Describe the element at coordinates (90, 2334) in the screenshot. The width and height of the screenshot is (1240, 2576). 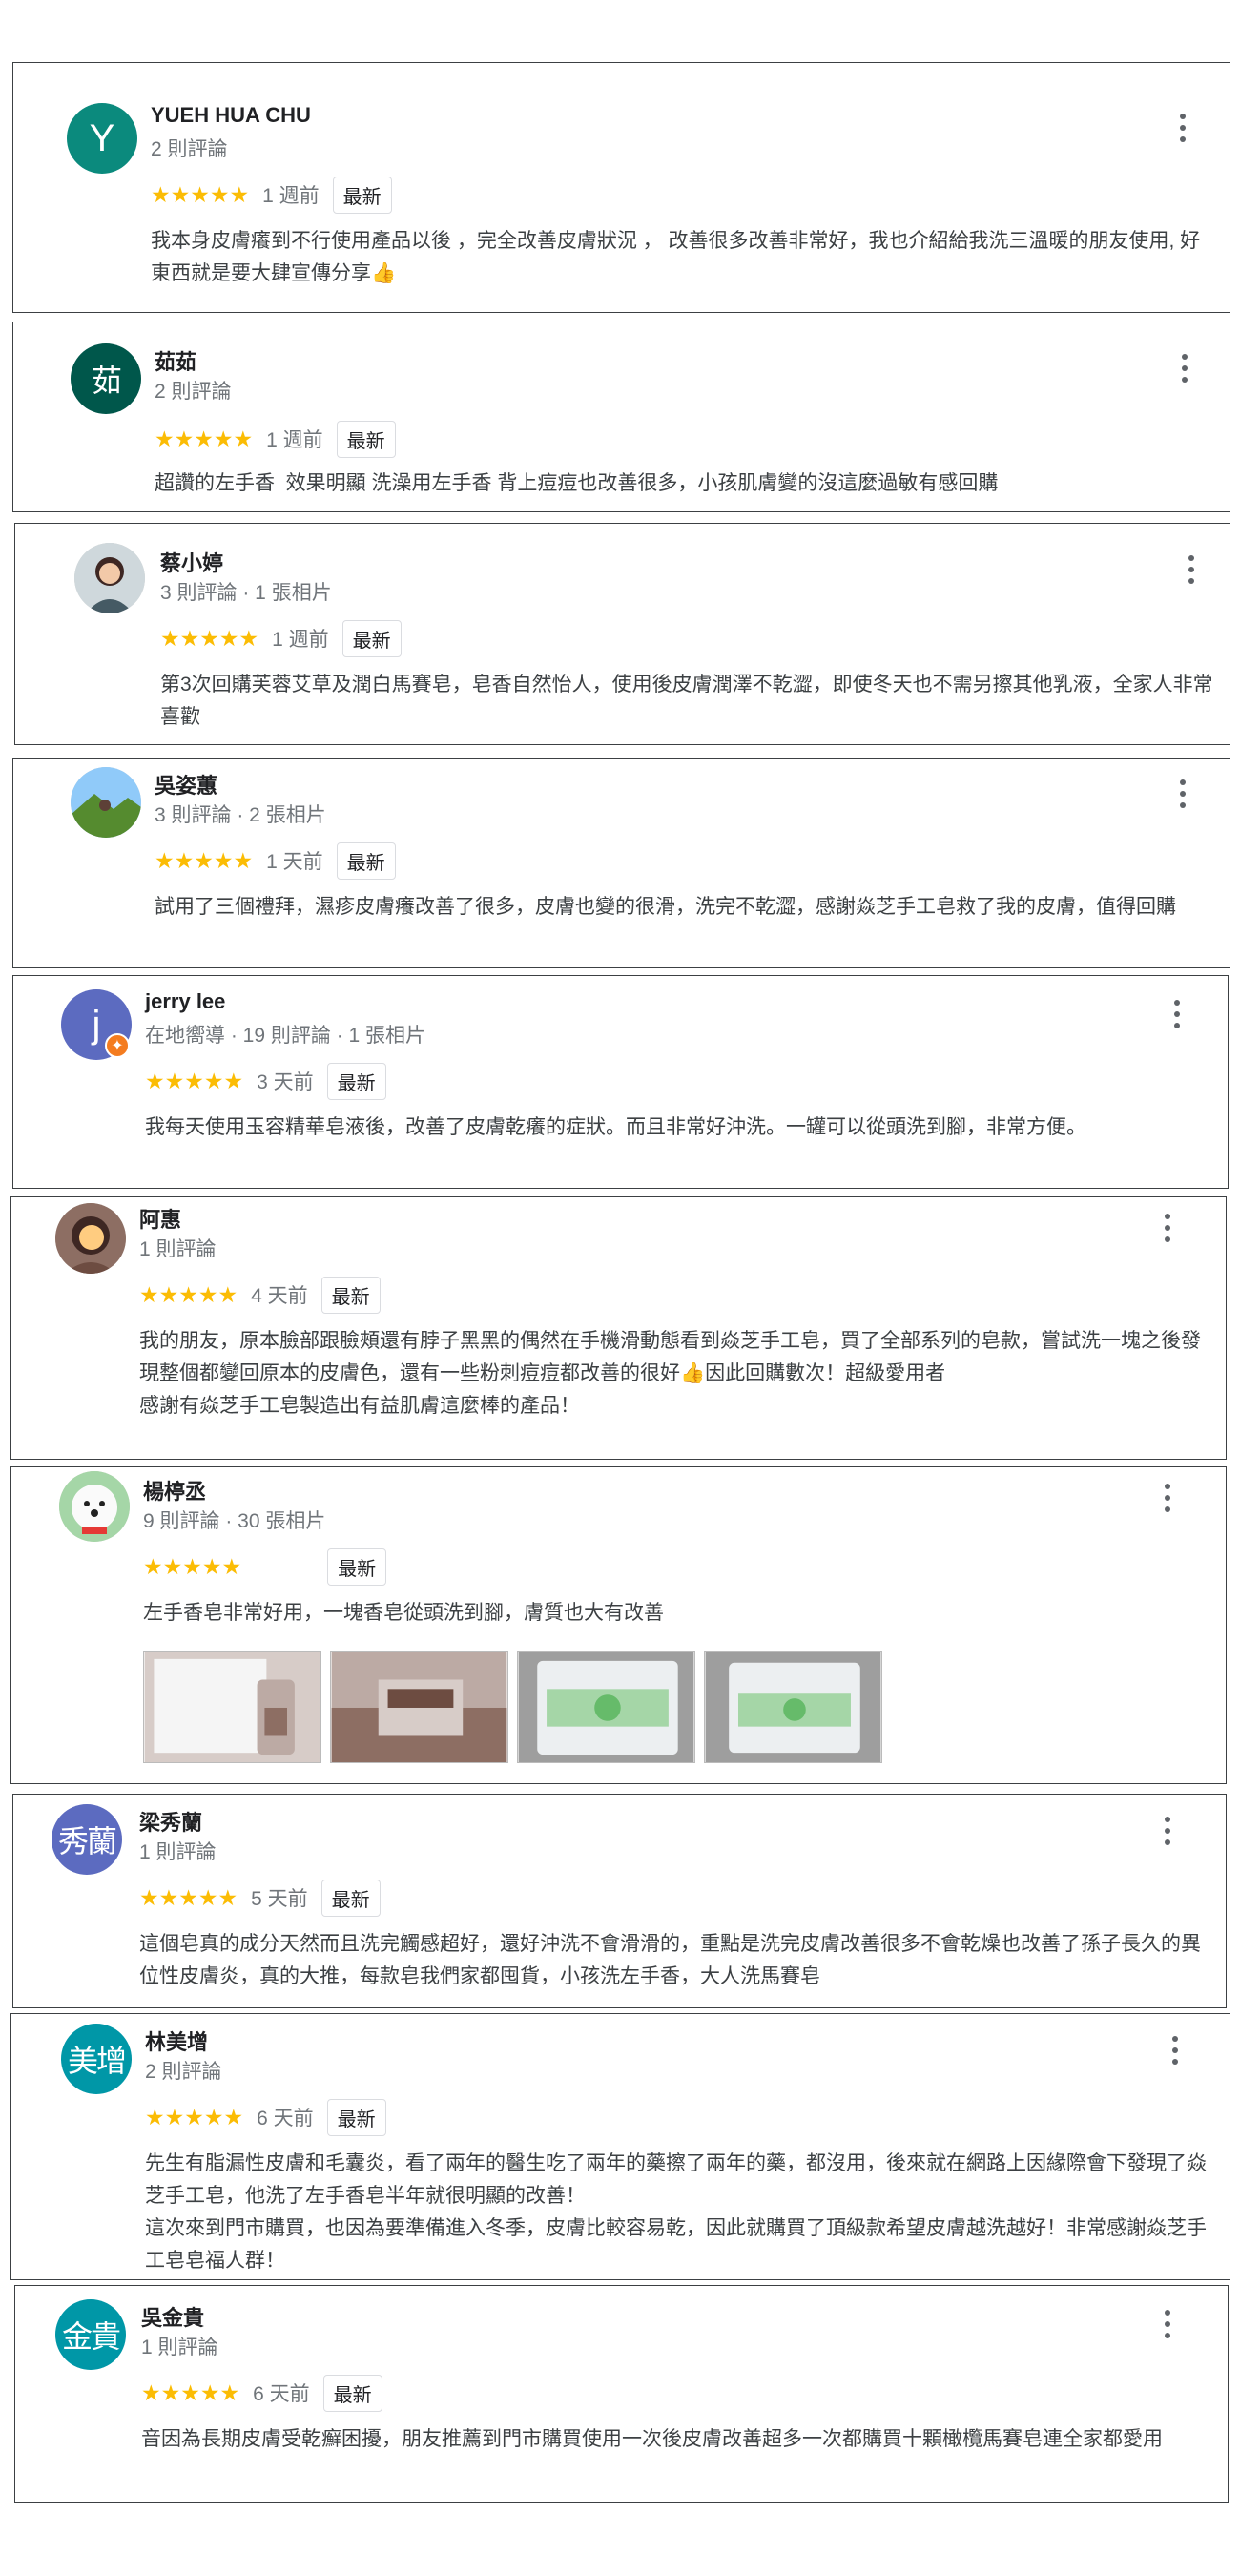
I see `avatar: 金貴` at that location.